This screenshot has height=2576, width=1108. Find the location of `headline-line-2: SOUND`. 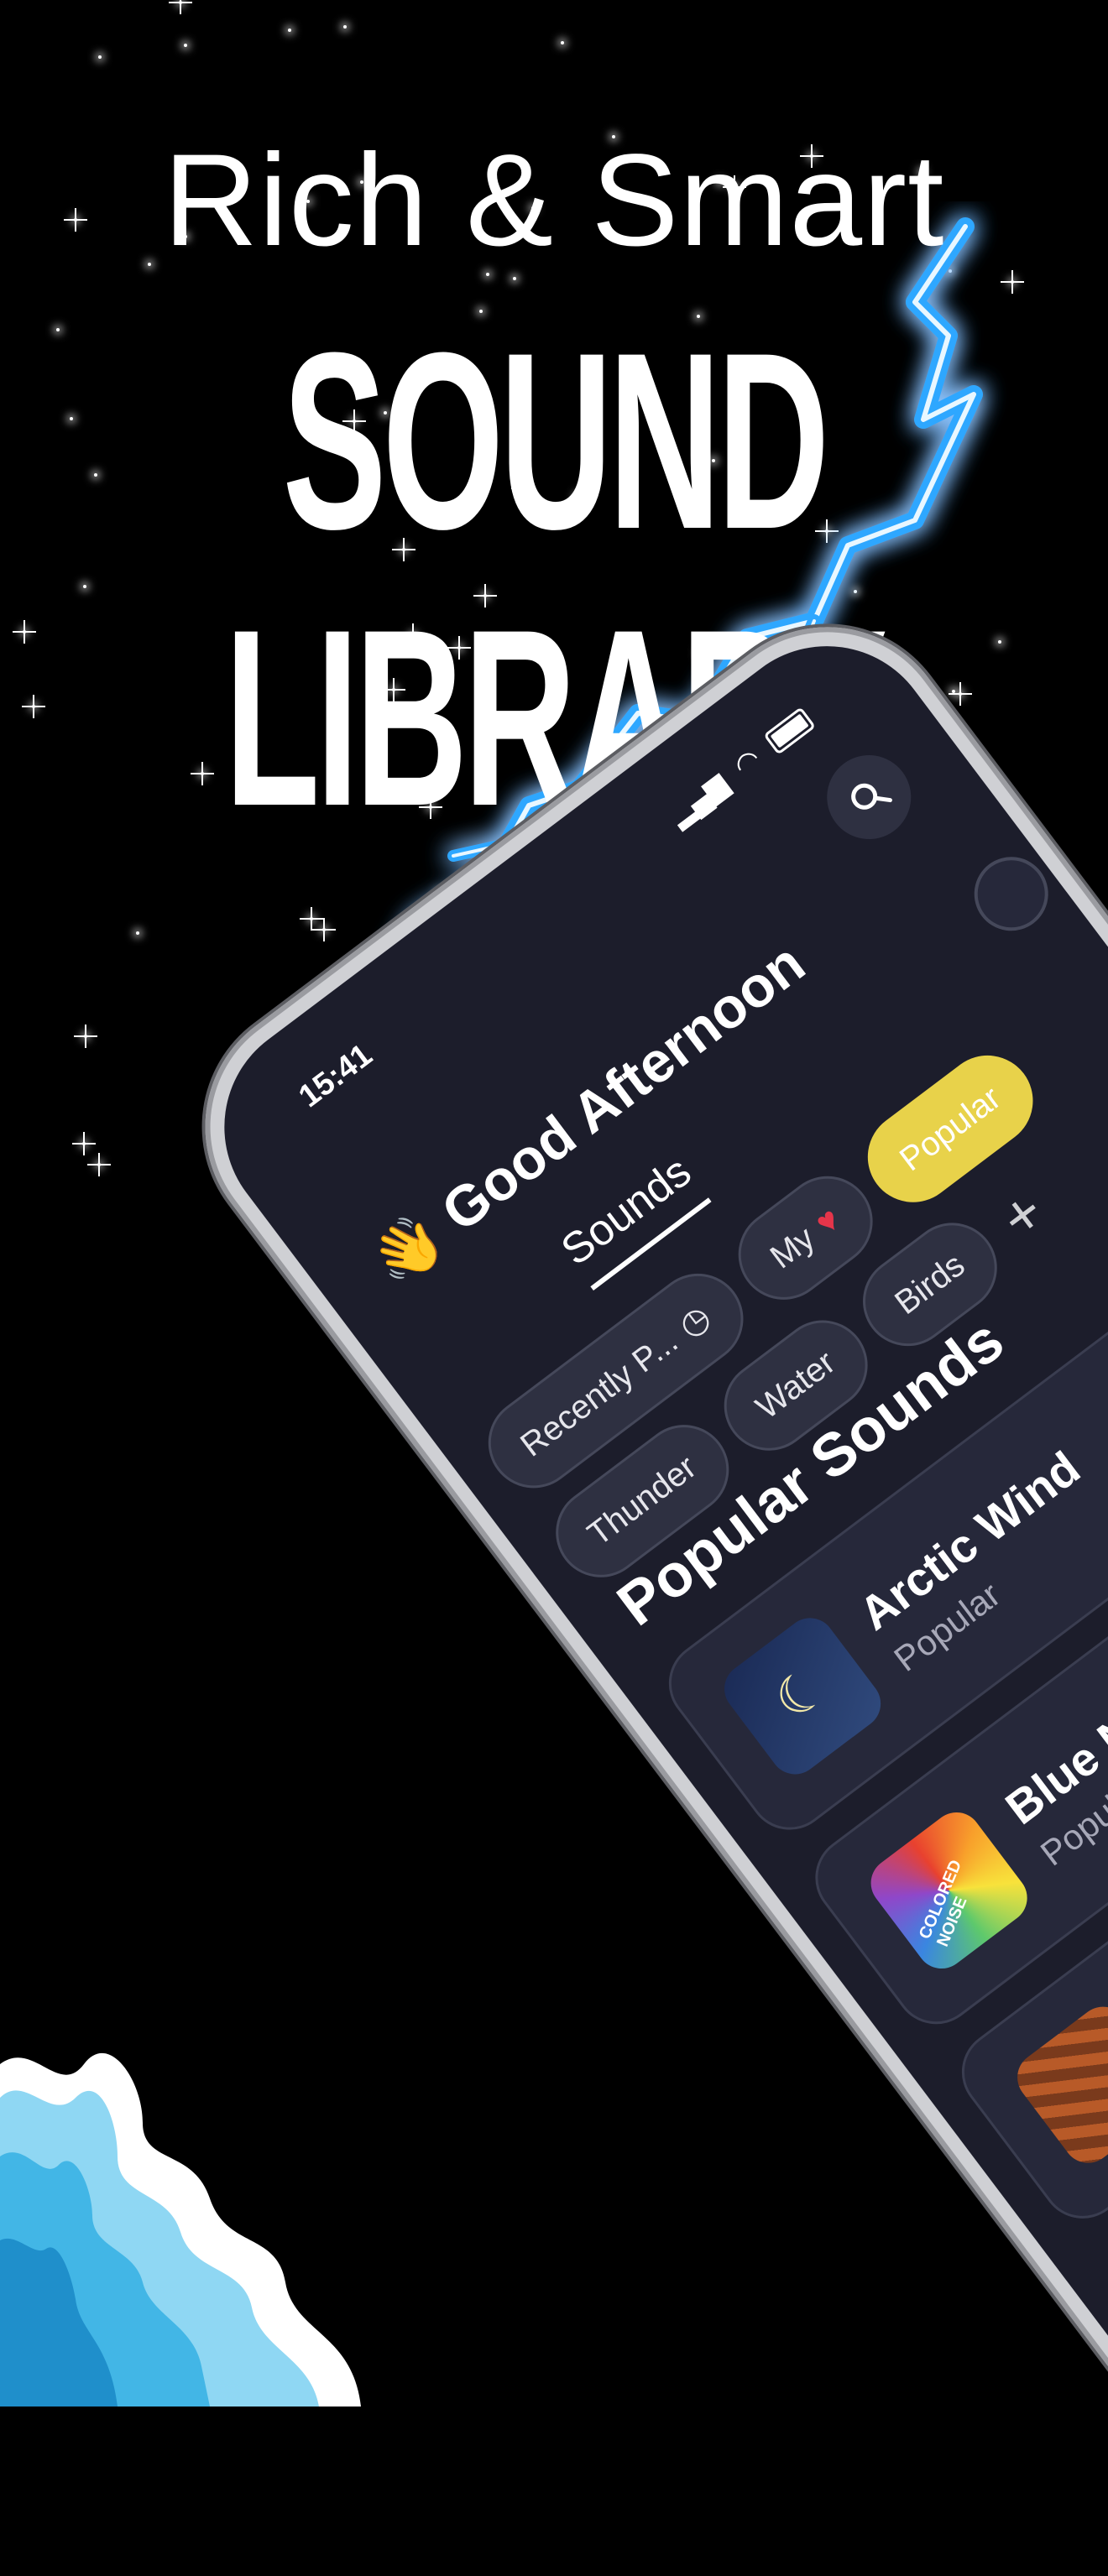

headline-line-2: SOUND is located at coordinates (556, 440).